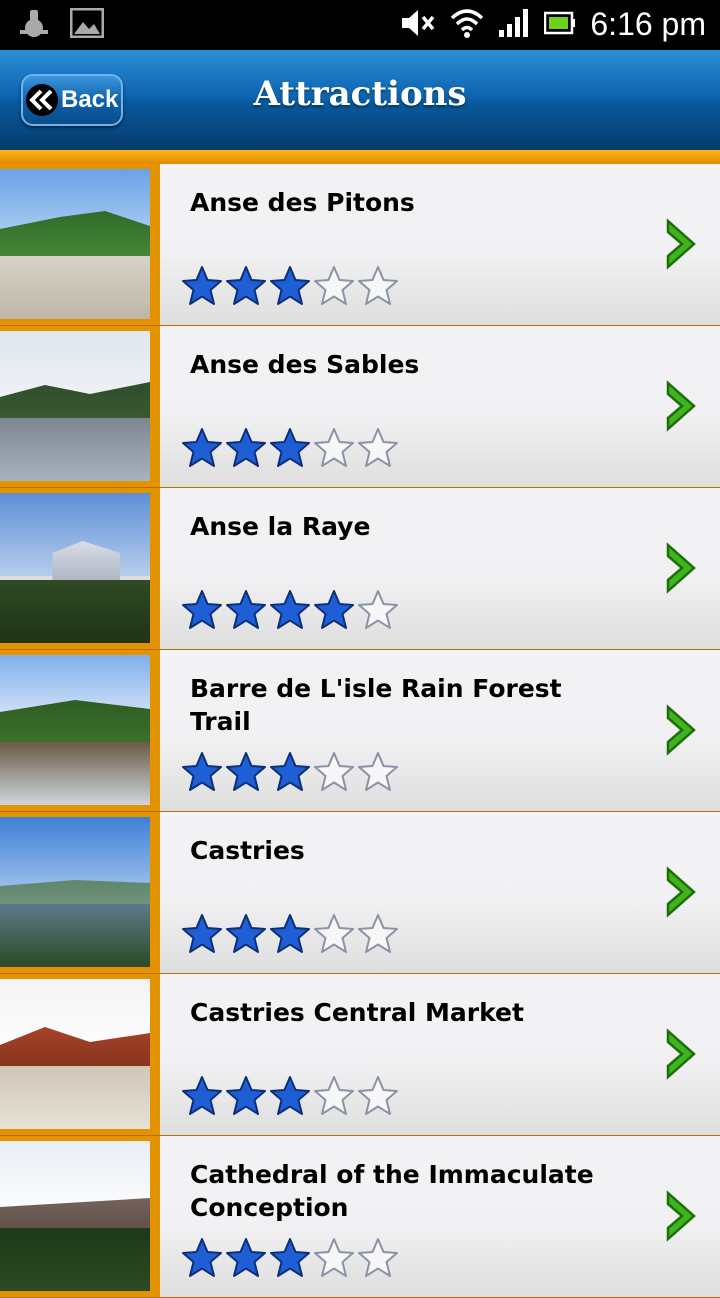  Describe the element at coordinates (360, 157) in the screenshot. I see `header-divider` at that location.